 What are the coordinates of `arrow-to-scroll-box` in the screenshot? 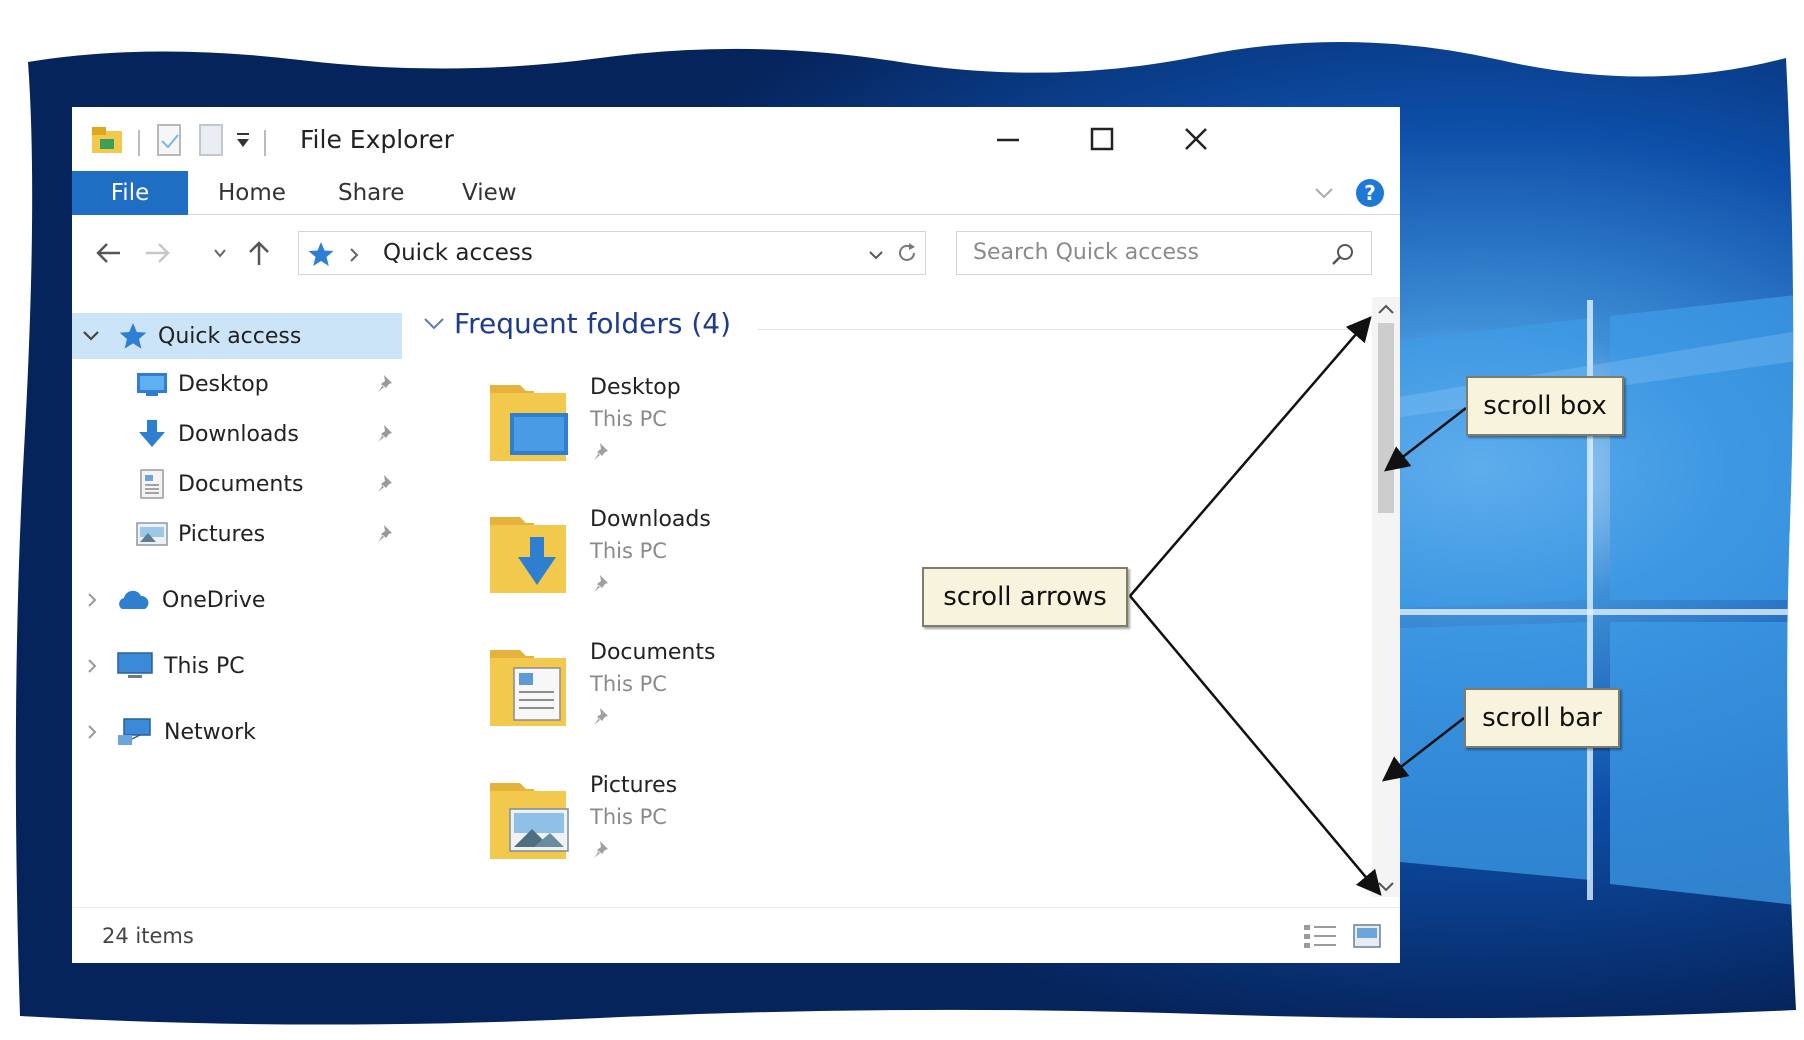 It's located at (1425, 439).